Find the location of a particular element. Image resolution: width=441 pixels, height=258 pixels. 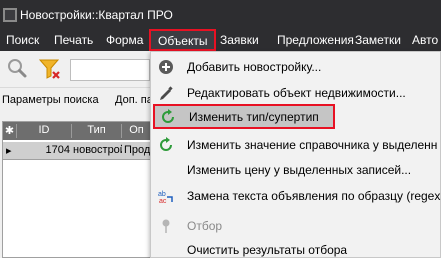

row-pointer-icon: ▸ is located at coordinates (9, 151).